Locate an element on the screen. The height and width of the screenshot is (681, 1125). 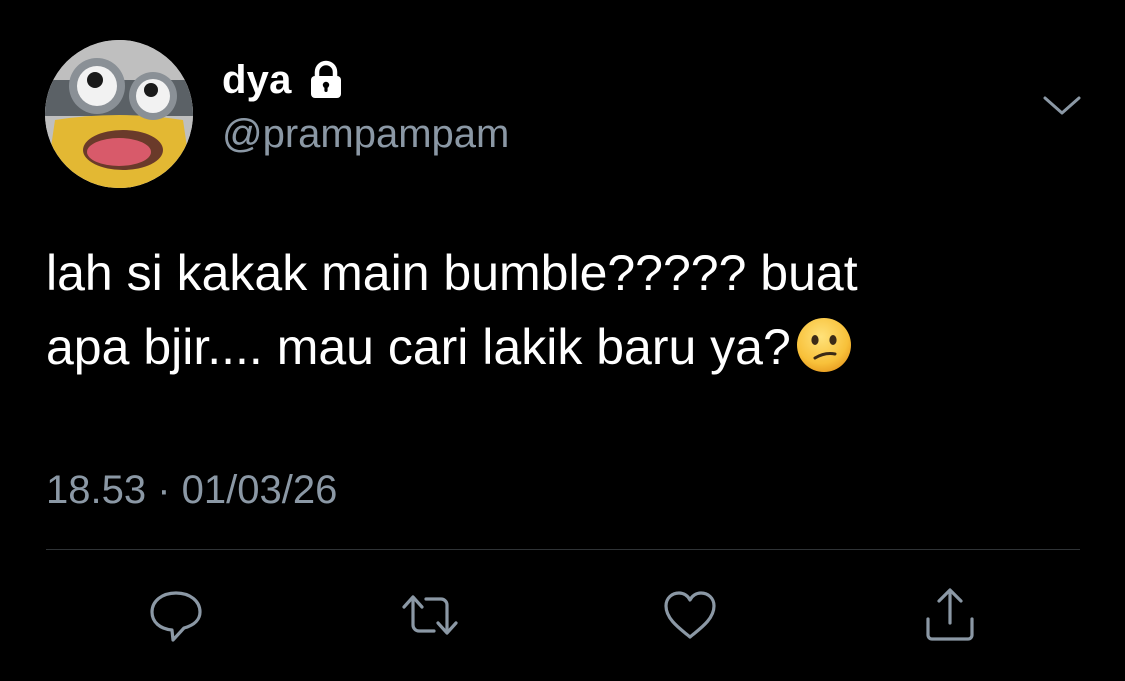
avatar-image is located at coordinates (119, 114).